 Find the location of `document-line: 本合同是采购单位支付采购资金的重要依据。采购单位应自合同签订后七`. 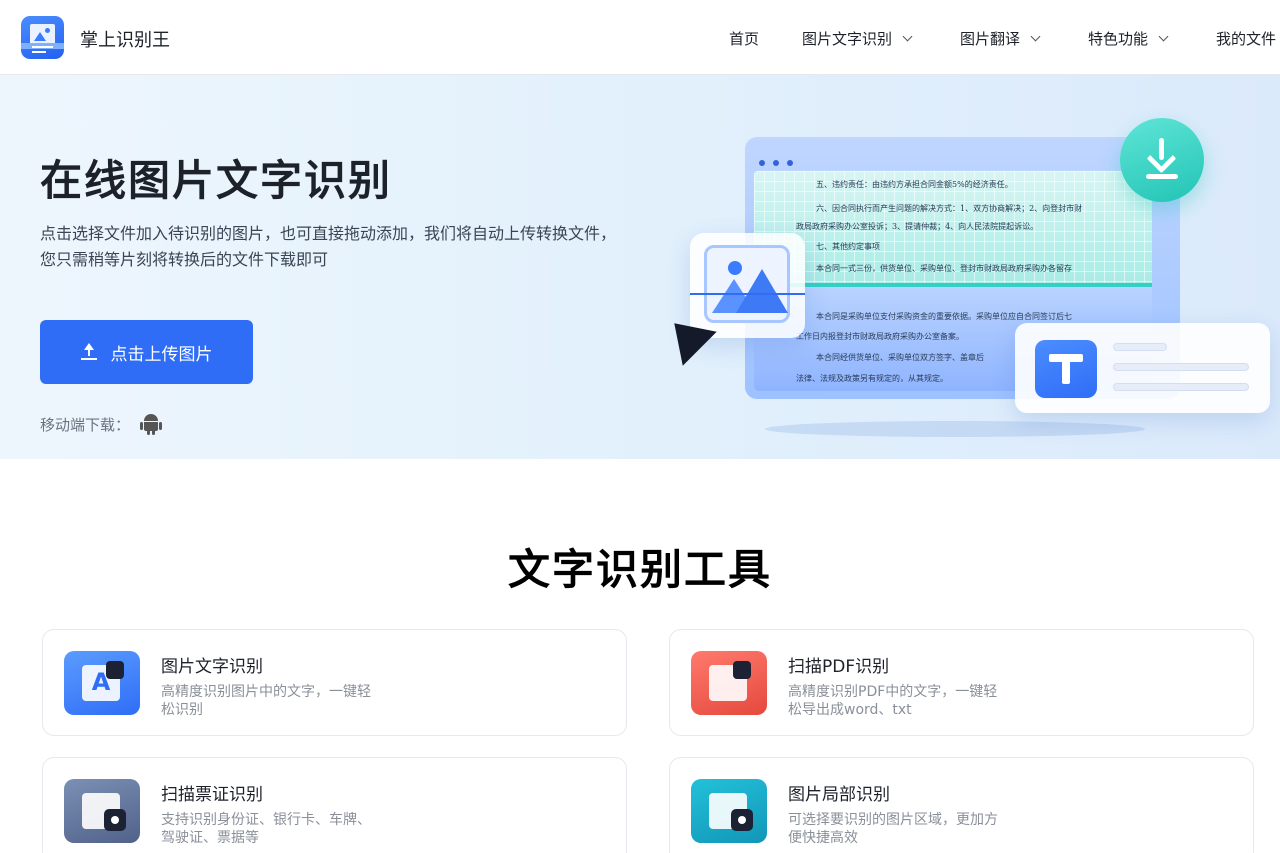

document-line: 本合同是采购单位支付采购资金的重要依据。采购单位应自合同签订后七 is located at coordinates (944, 316).